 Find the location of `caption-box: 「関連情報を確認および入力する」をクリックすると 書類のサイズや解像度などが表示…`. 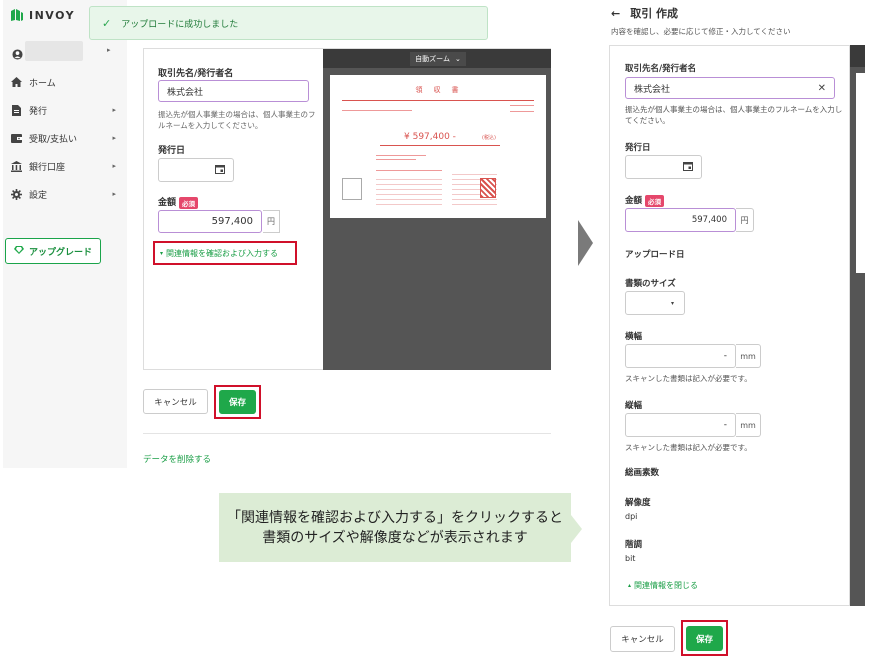

caption-box: 「関連情報を確認および入力する」をクリックすると 書類のサイズや解像度などが表示… is located at coordinates (395, 527).